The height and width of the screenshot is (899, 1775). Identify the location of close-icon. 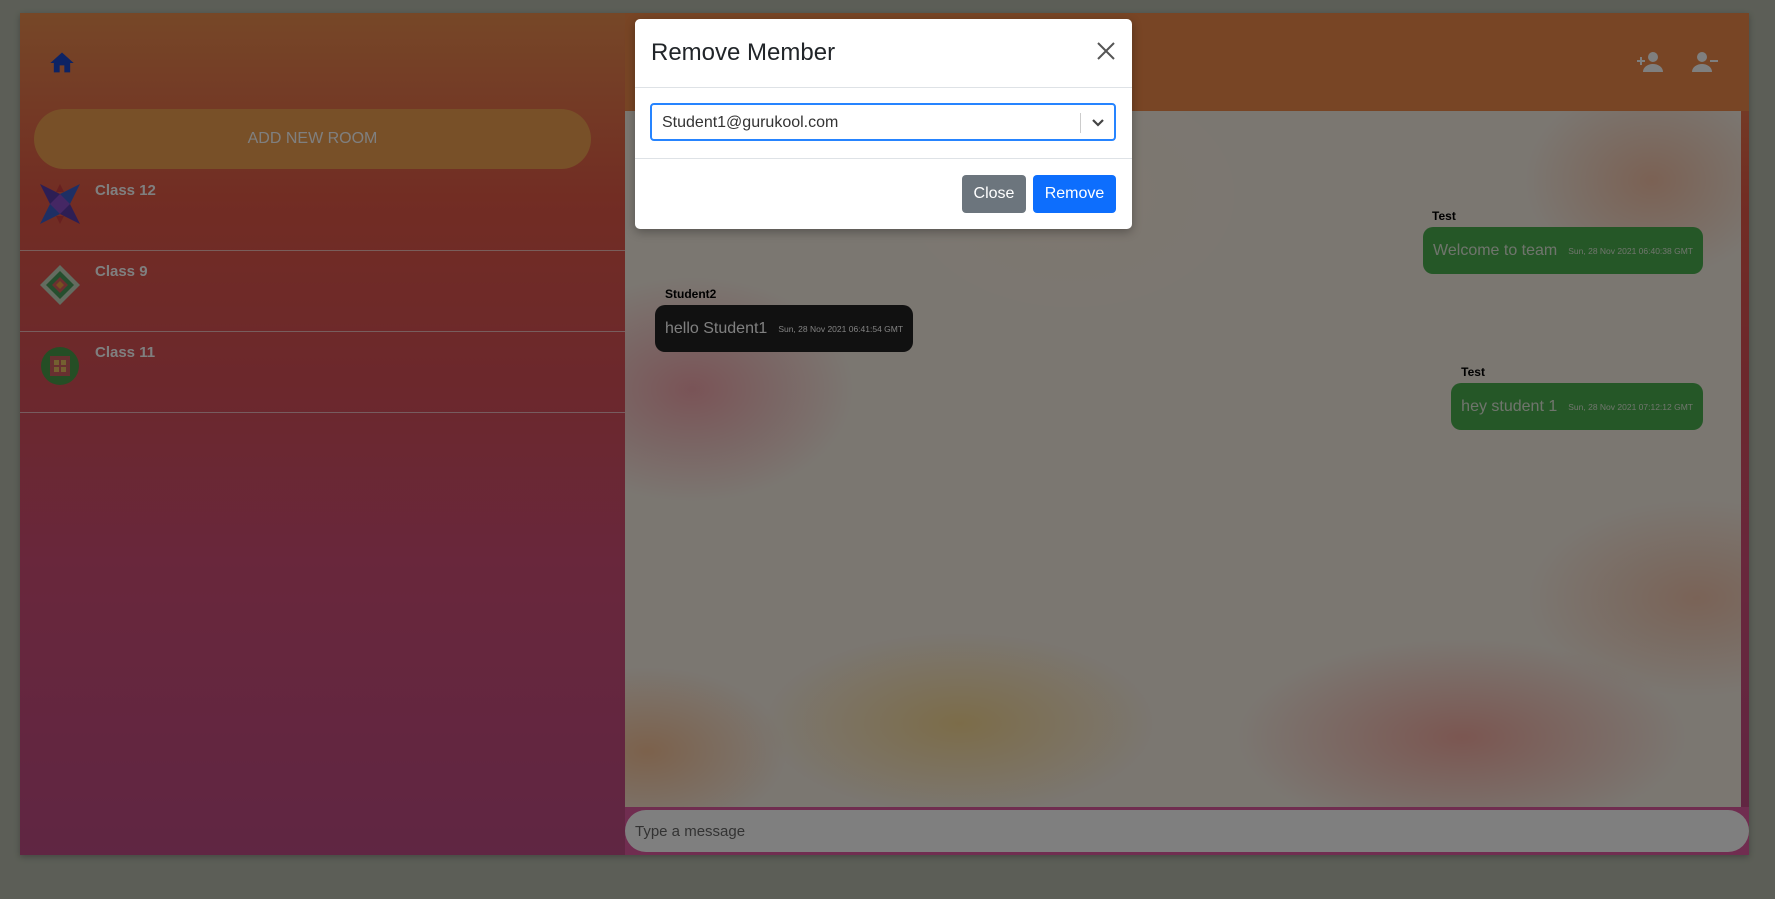
(1106, 51).